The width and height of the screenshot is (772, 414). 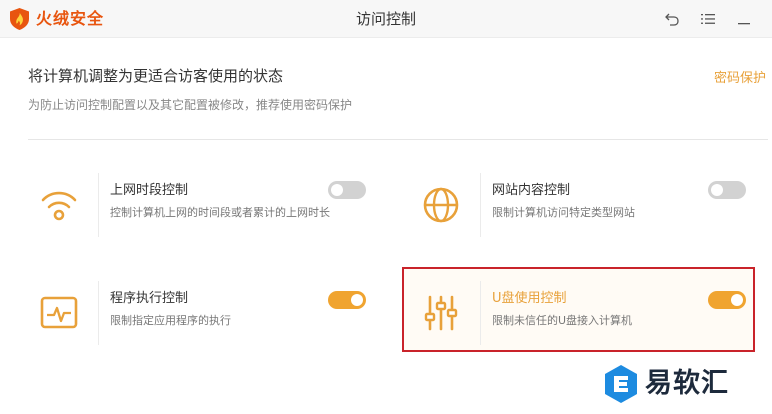 I want to click on program-execution-toggle, so click(x=347, y=300).